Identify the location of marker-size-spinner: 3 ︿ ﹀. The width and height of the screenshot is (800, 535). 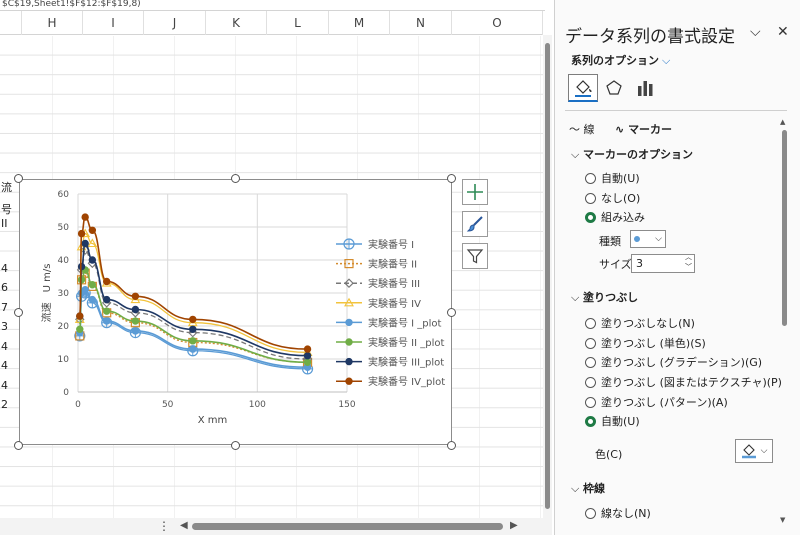
(663, 262).